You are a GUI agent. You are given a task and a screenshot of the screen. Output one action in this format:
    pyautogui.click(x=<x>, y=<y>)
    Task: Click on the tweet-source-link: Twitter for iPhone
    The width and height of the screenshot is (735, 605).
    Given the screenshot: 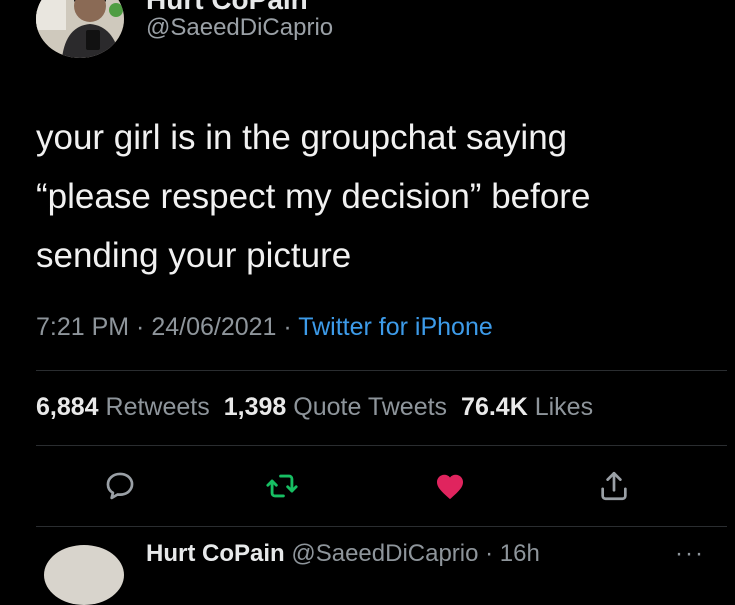 What is the action you would take?
    pyautogui.click(x=395, y=327)
    